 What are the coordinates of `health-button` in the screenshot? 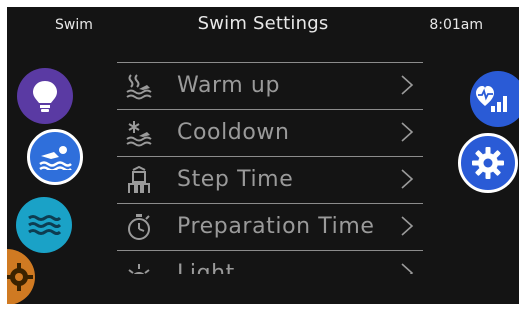 It's located at (494, 99).